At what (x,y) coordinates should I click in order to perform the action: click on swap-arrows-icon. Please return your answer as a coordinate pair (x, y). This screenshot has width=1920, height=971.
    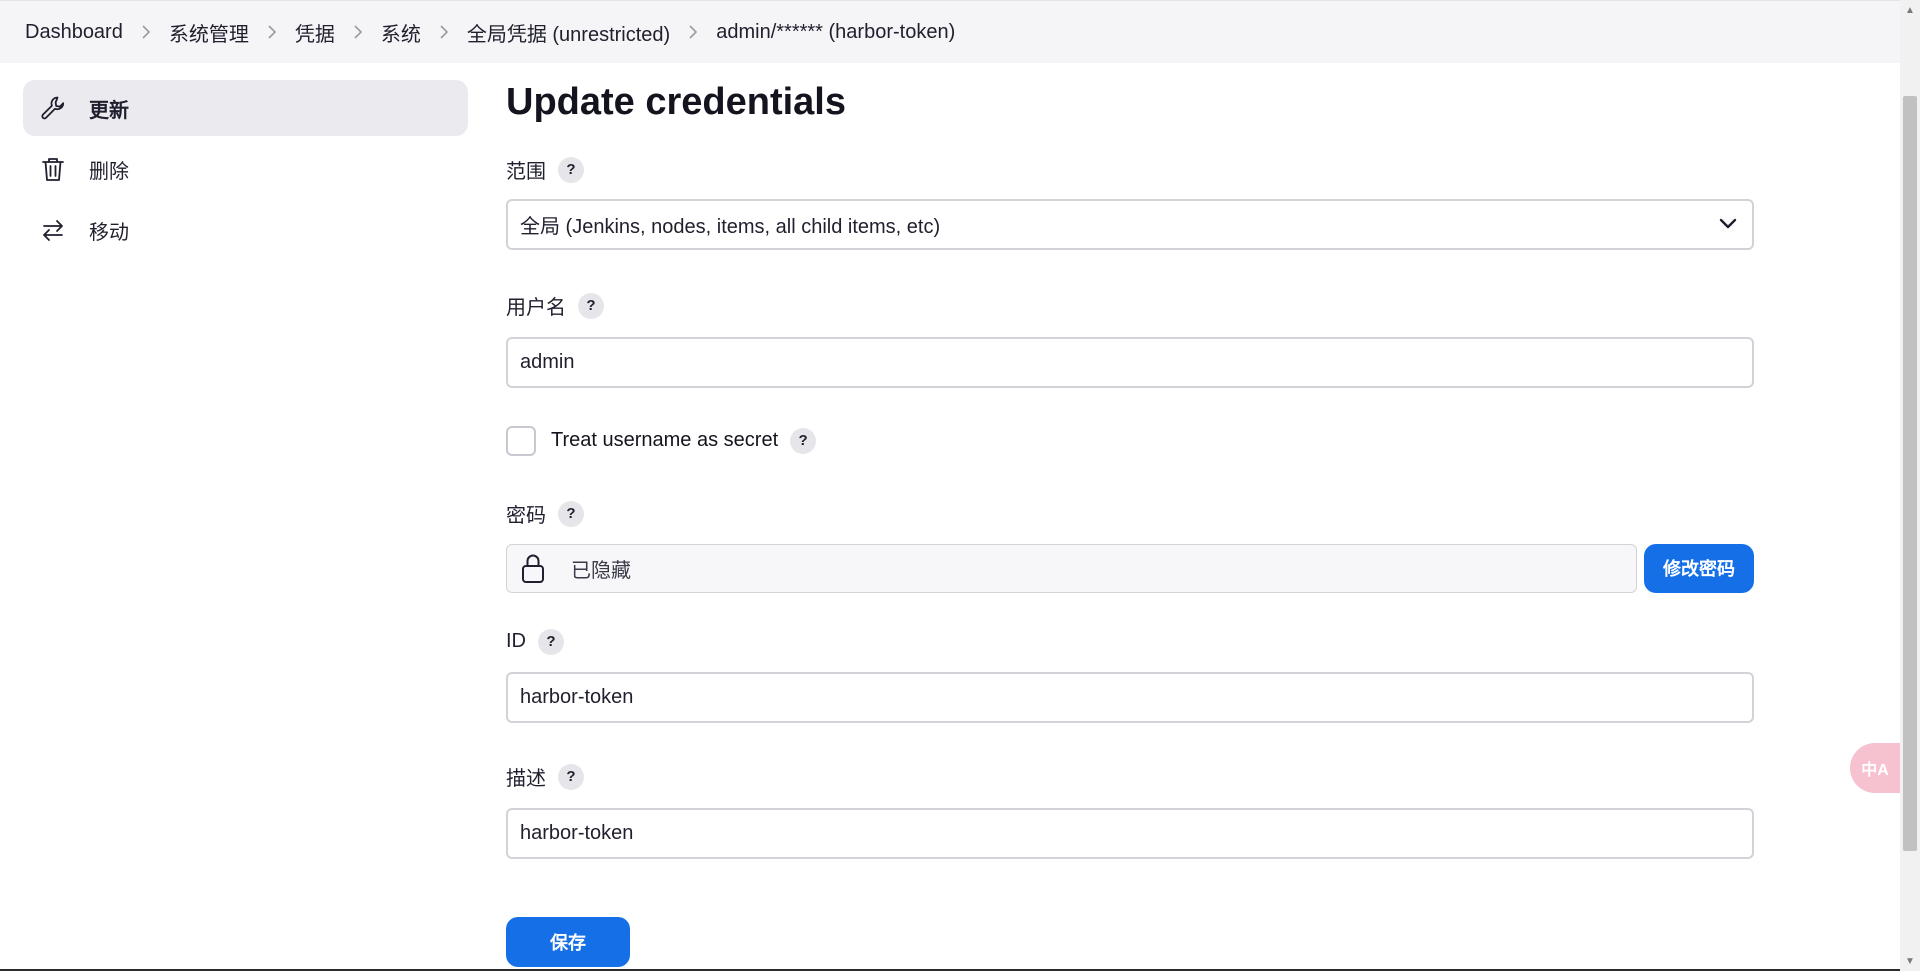
    Looking at the image, I should click on (53, 230).